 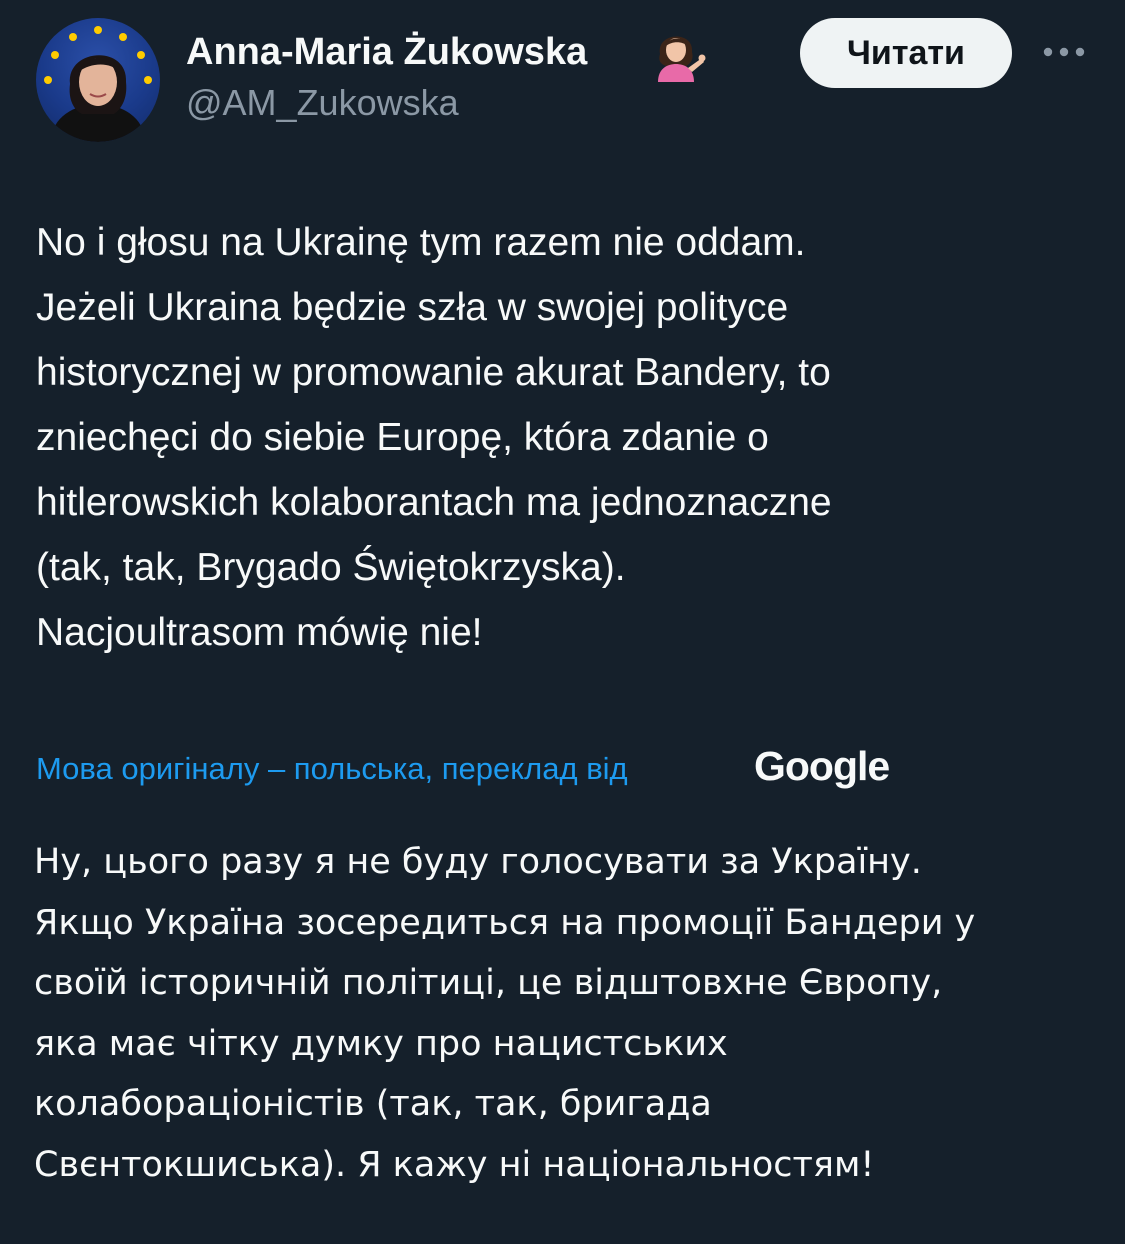 What do you see at coordinates (332, 769) in the screenshot?
I see `translation-note-link: Мова оригіналу – польська, переклад від` at bounding box center [332, 769].